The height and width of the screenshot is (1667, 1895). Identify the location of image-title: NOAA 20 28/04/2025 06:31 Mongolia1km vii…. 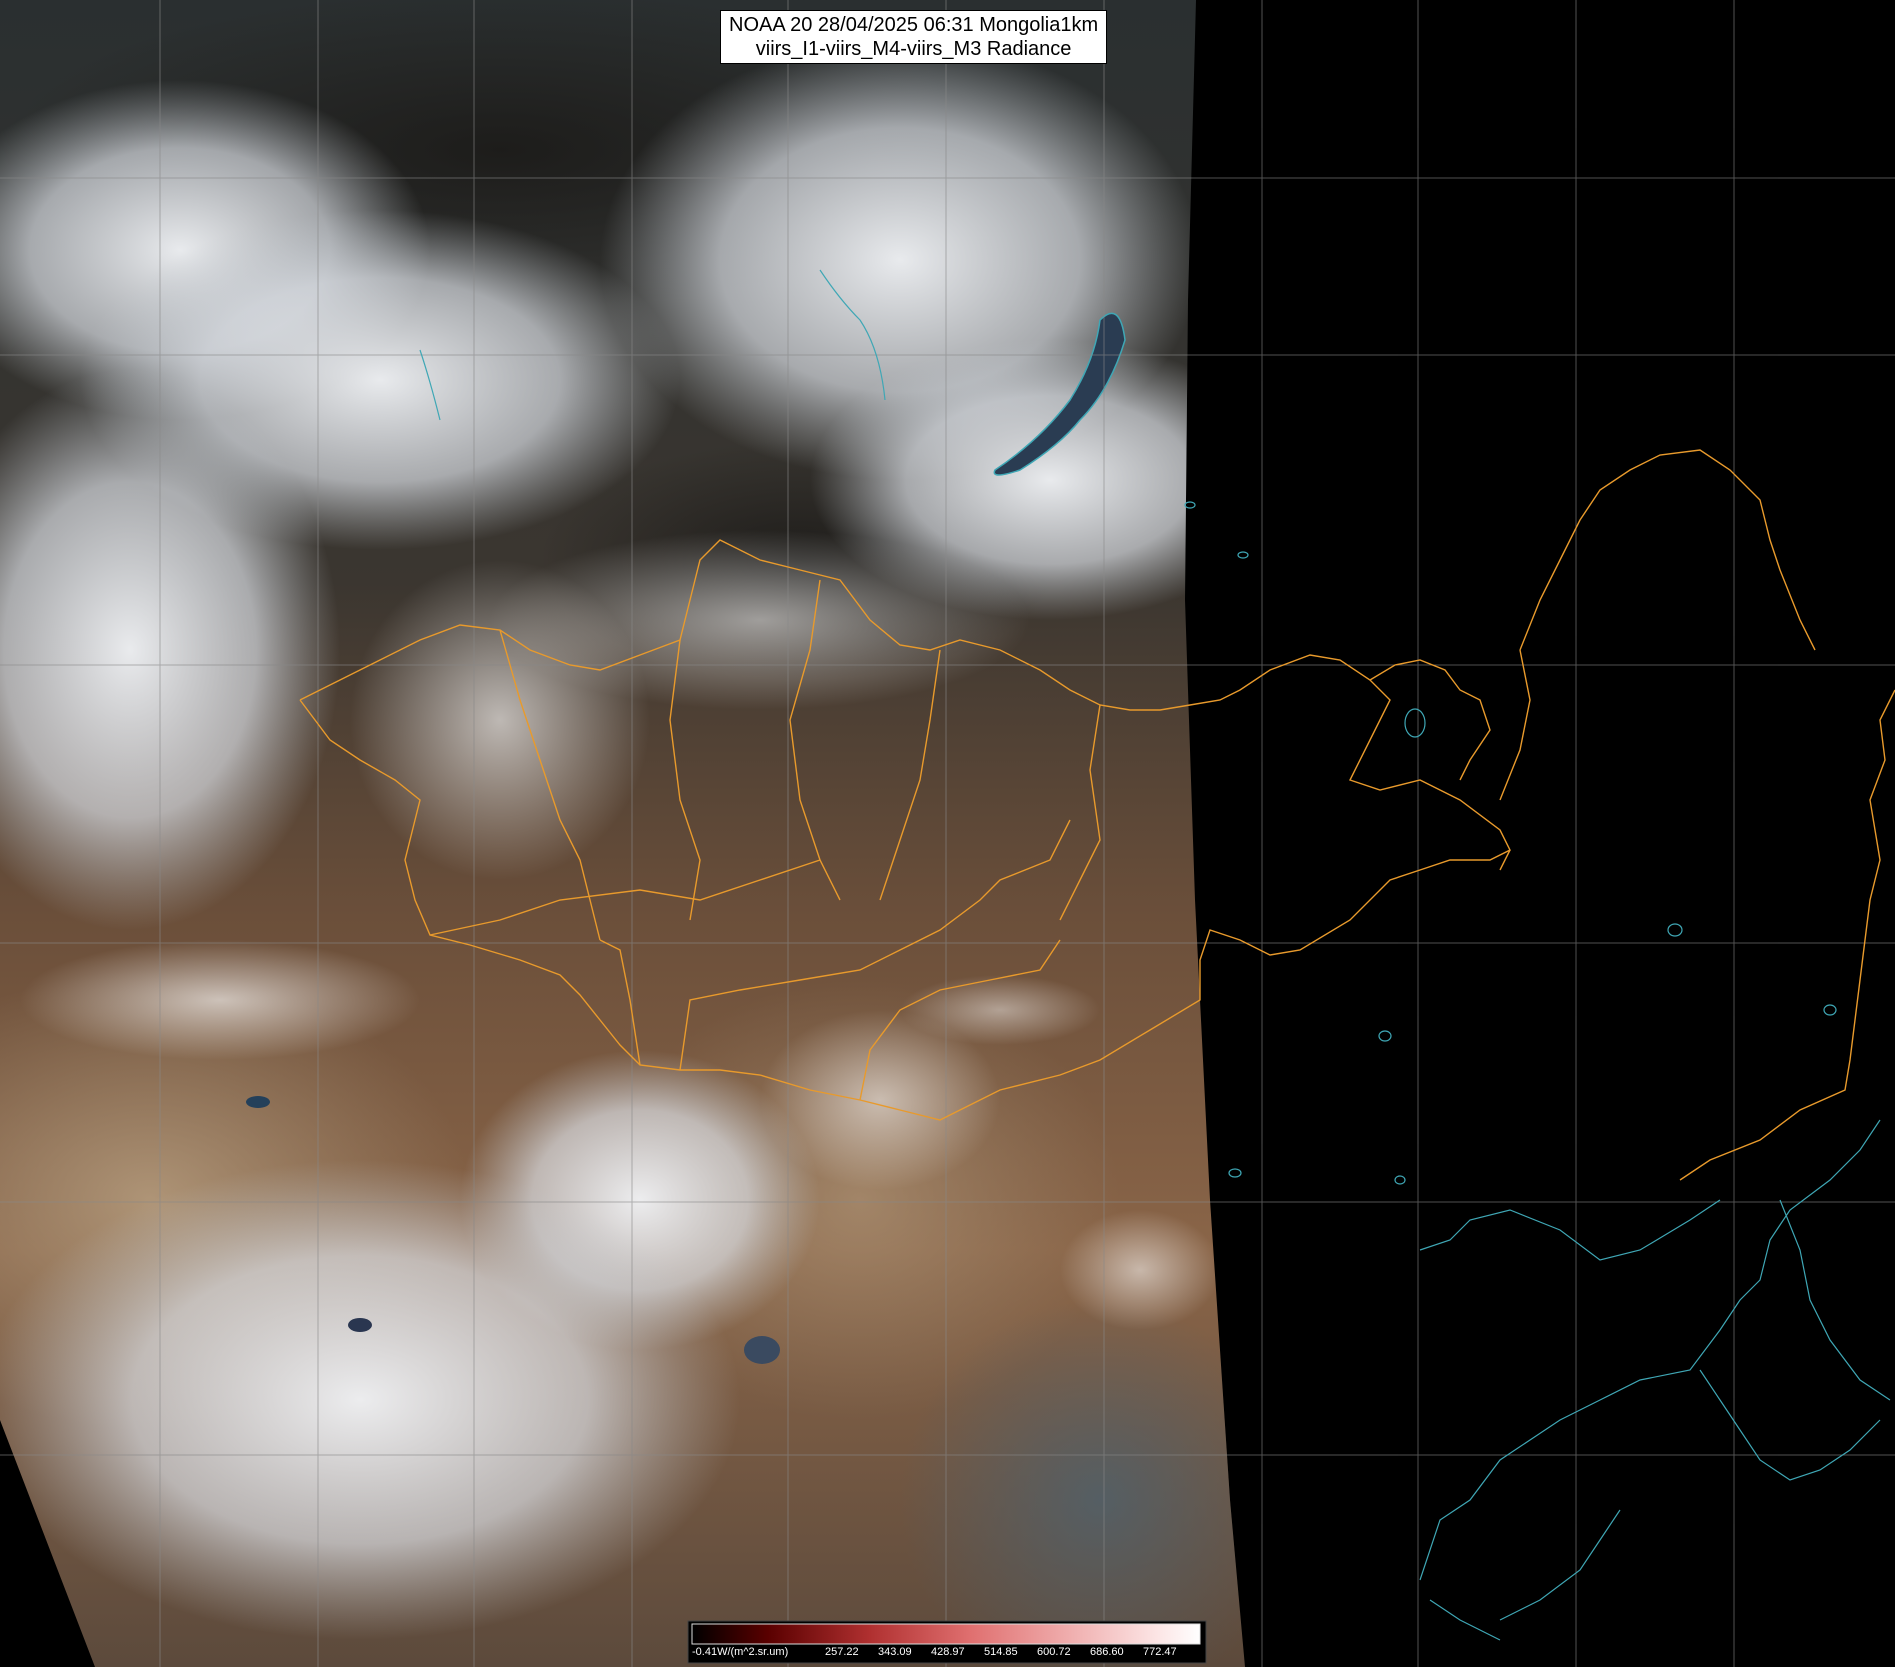
(914, 37).